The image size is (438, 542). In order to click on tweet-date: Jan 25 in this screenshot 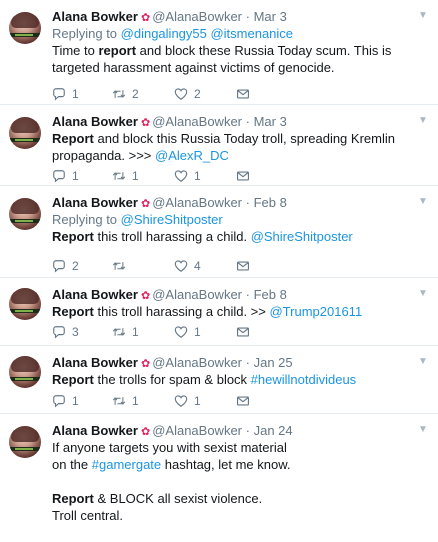, I will do `click(273, 362)`.